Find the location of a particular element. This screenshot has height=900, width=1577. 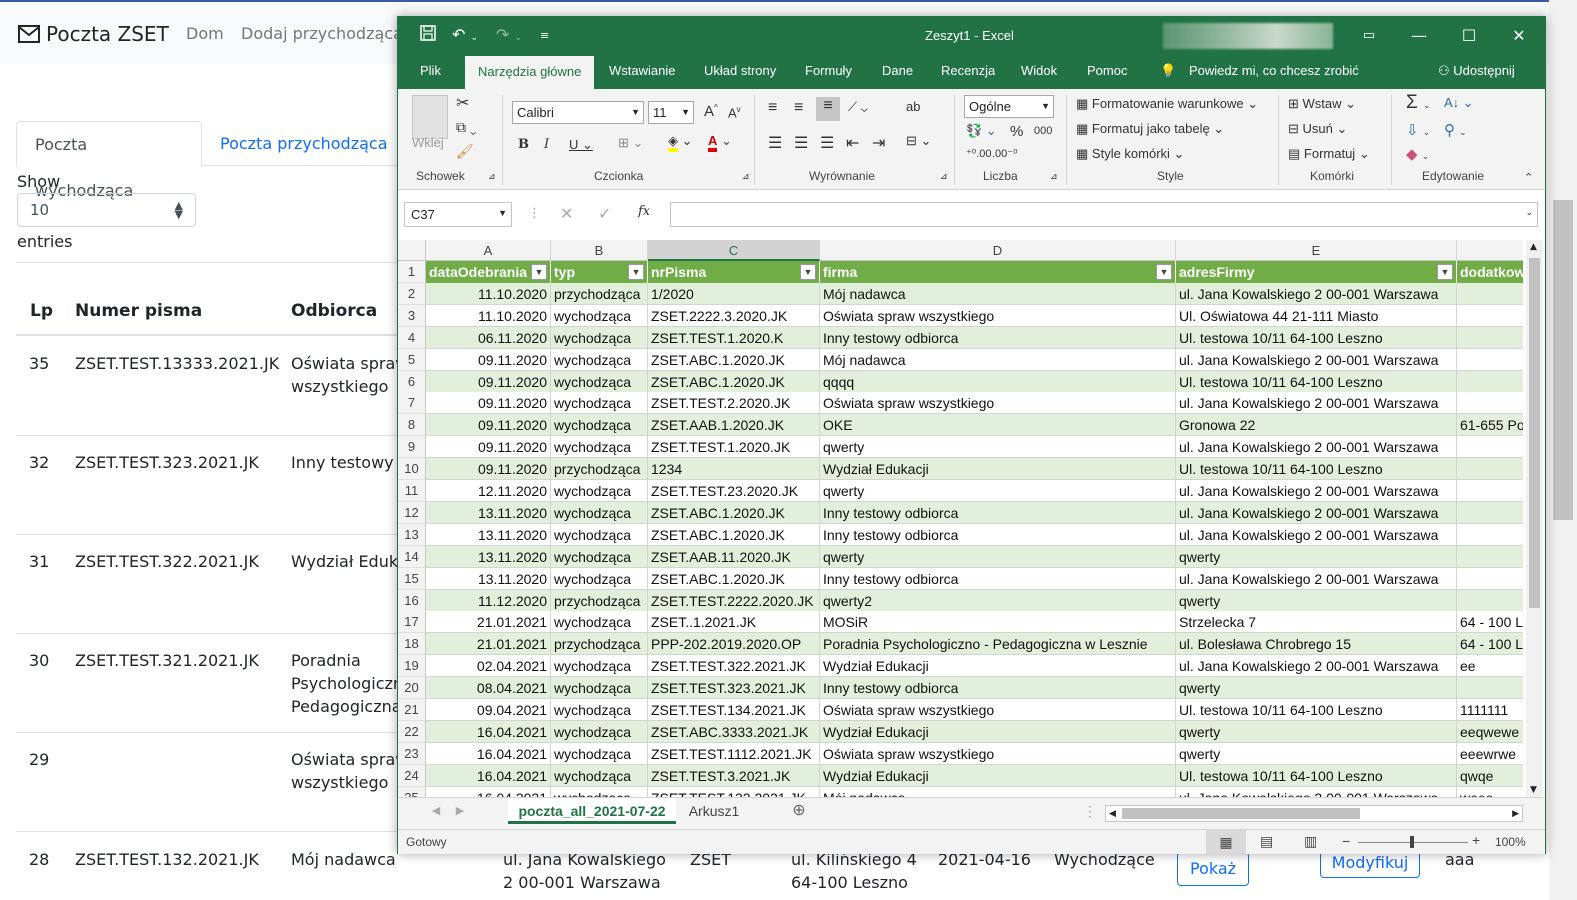

cell: 1/2020 is located at coordinates (734, 293).